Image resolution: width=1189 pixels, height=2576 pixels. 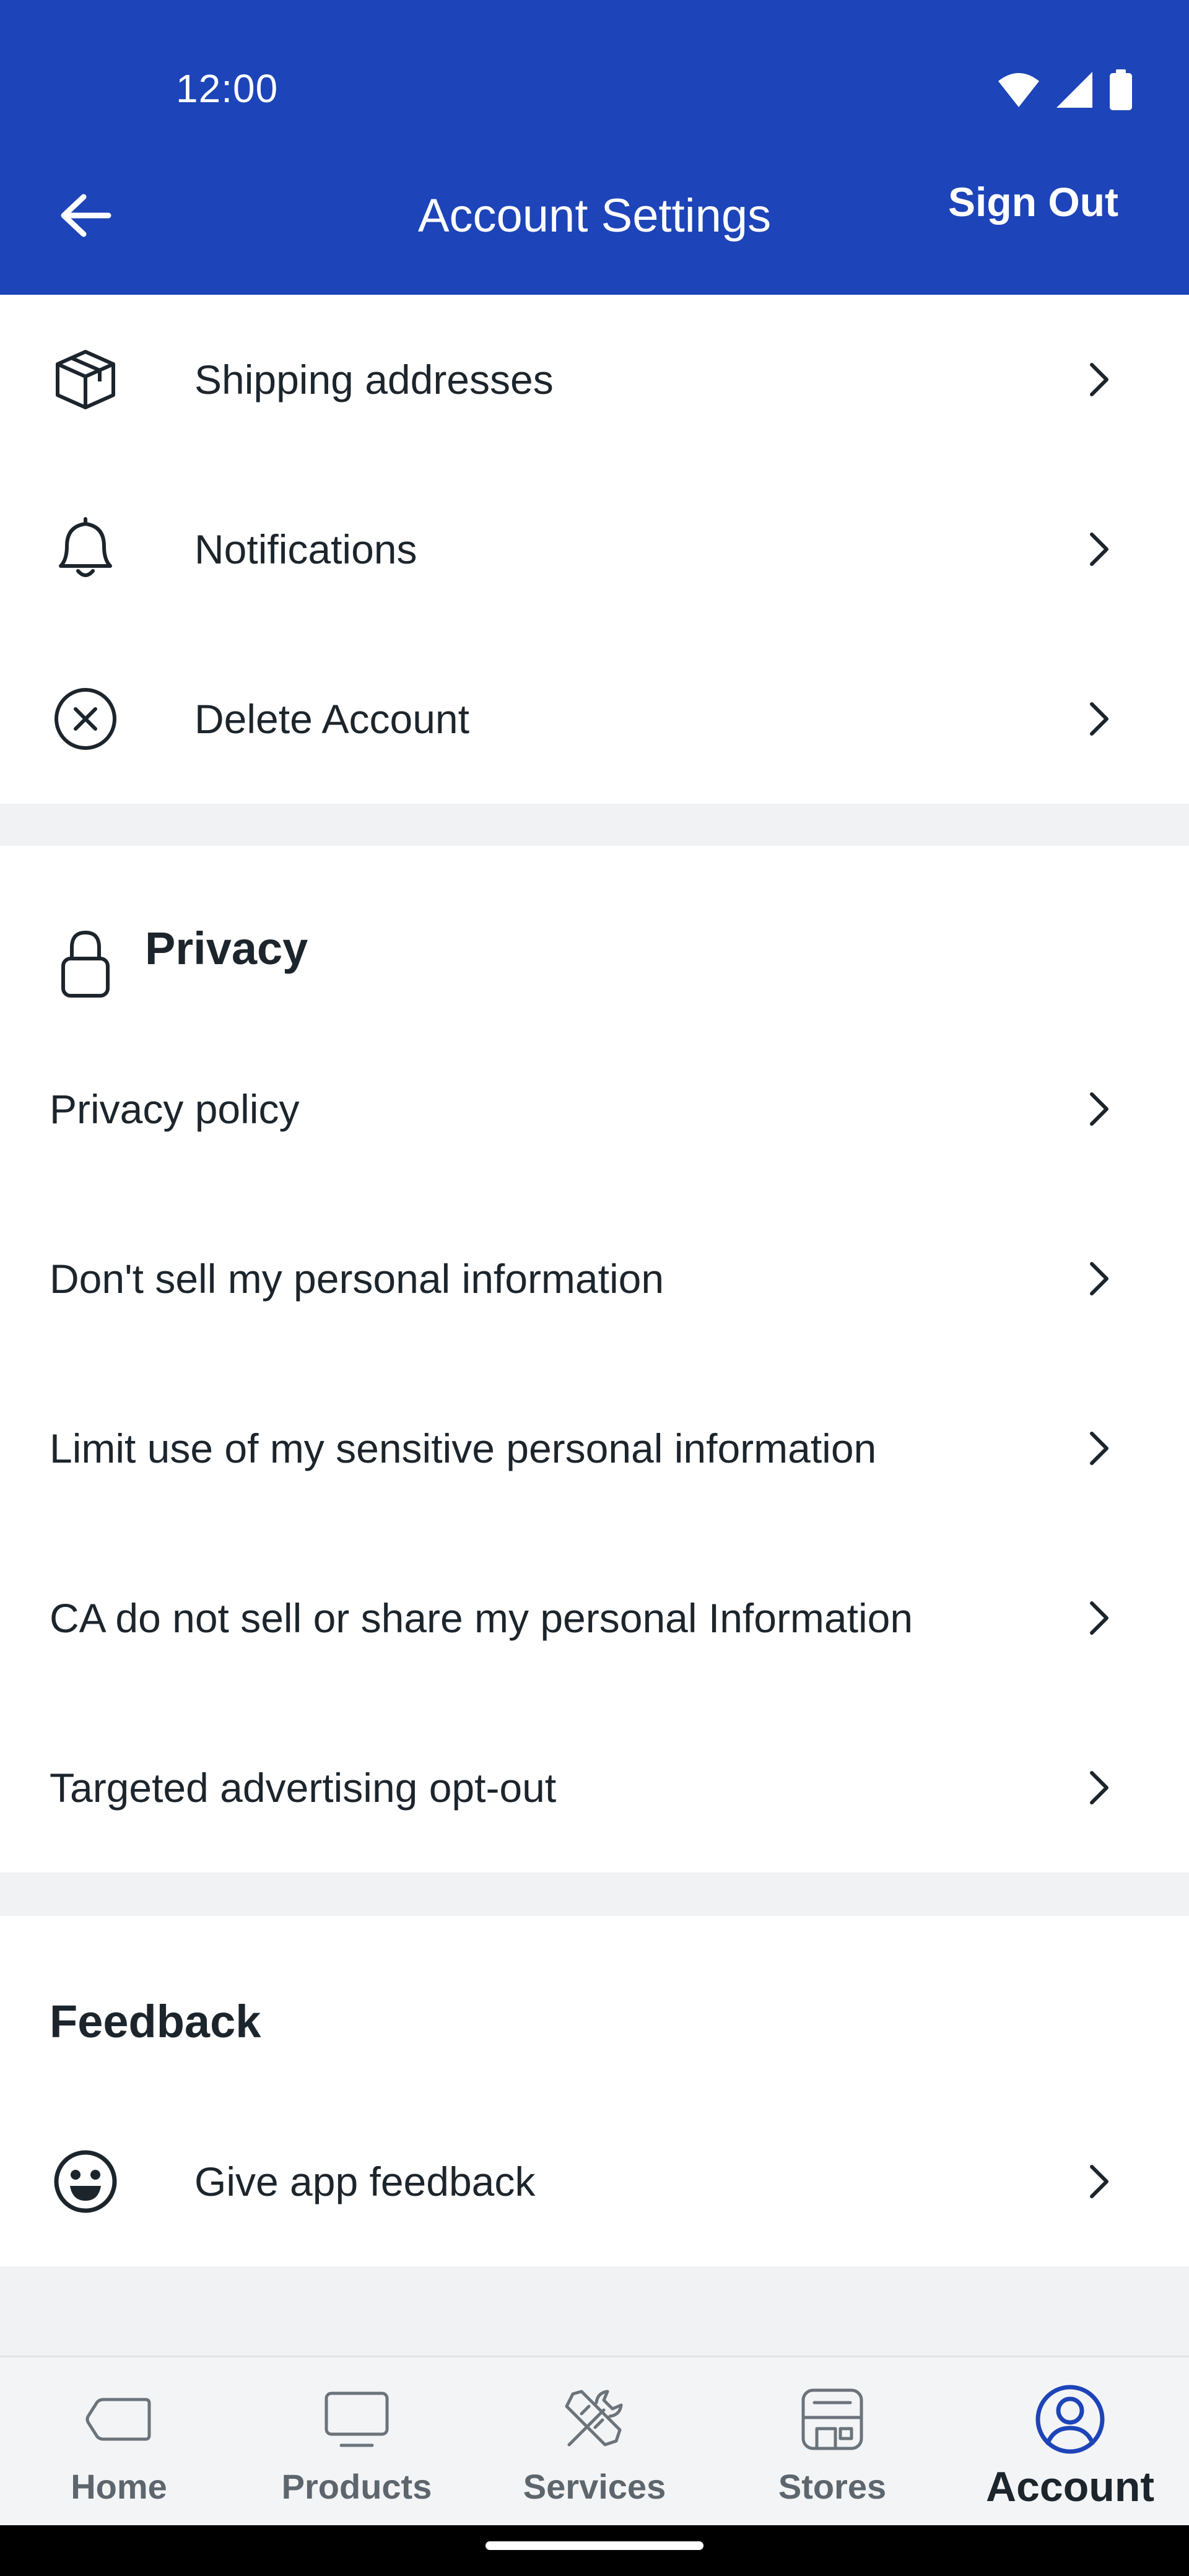 I want to click on app-header: 12:00 Account Settings Sign Out, so click(x=594, y=147).